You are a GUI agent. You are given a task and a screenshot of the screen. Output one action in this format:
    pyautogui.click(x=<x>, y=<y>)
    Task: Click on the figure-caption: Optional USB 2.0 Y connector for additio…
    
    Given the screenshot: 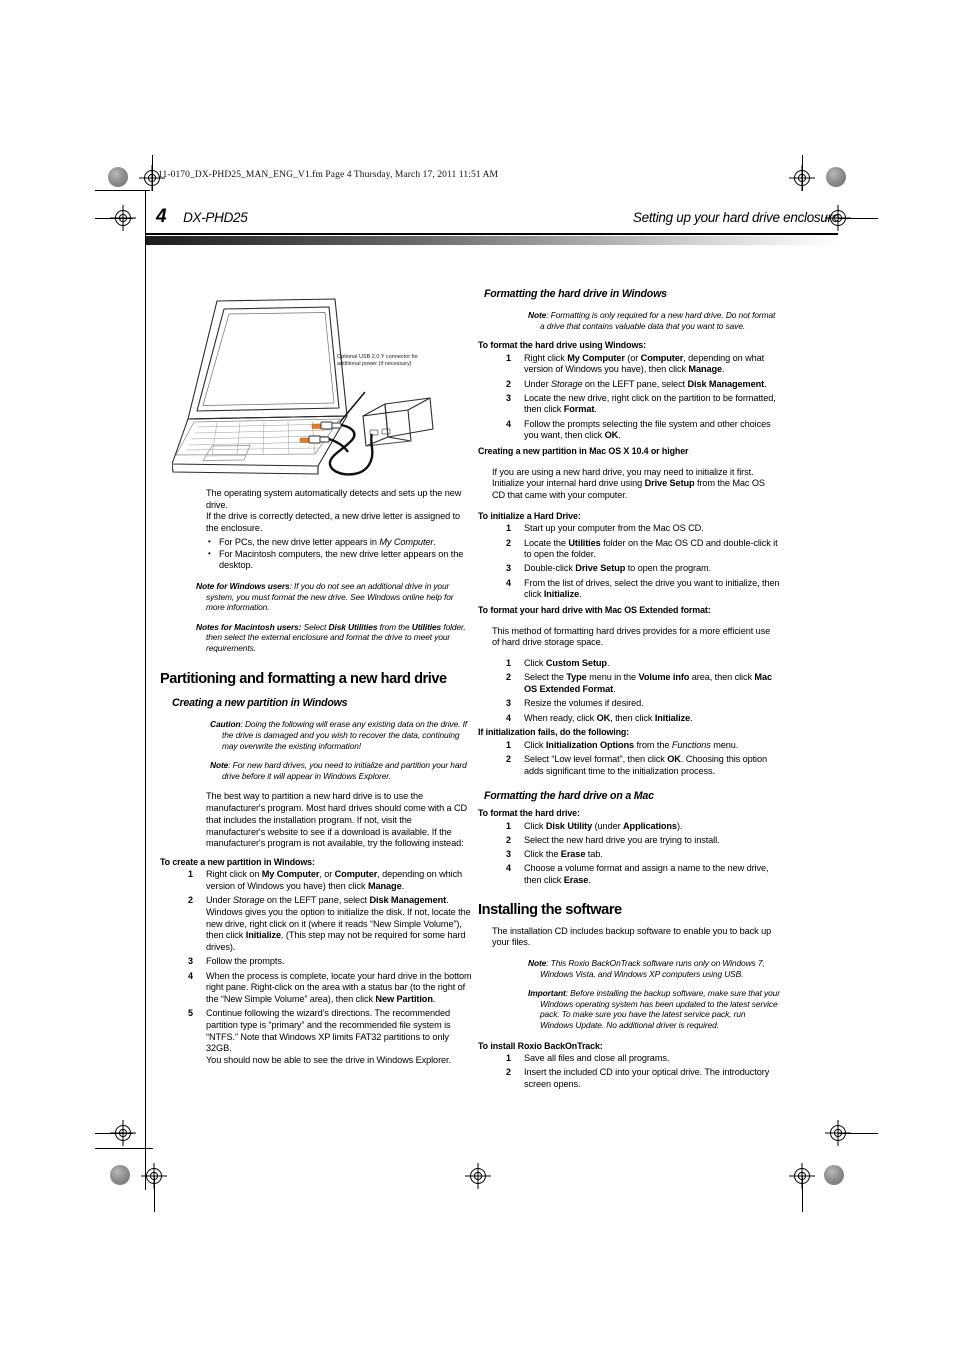 What is the action you would take?
    pyautogui.click(x=378, y=361)
    